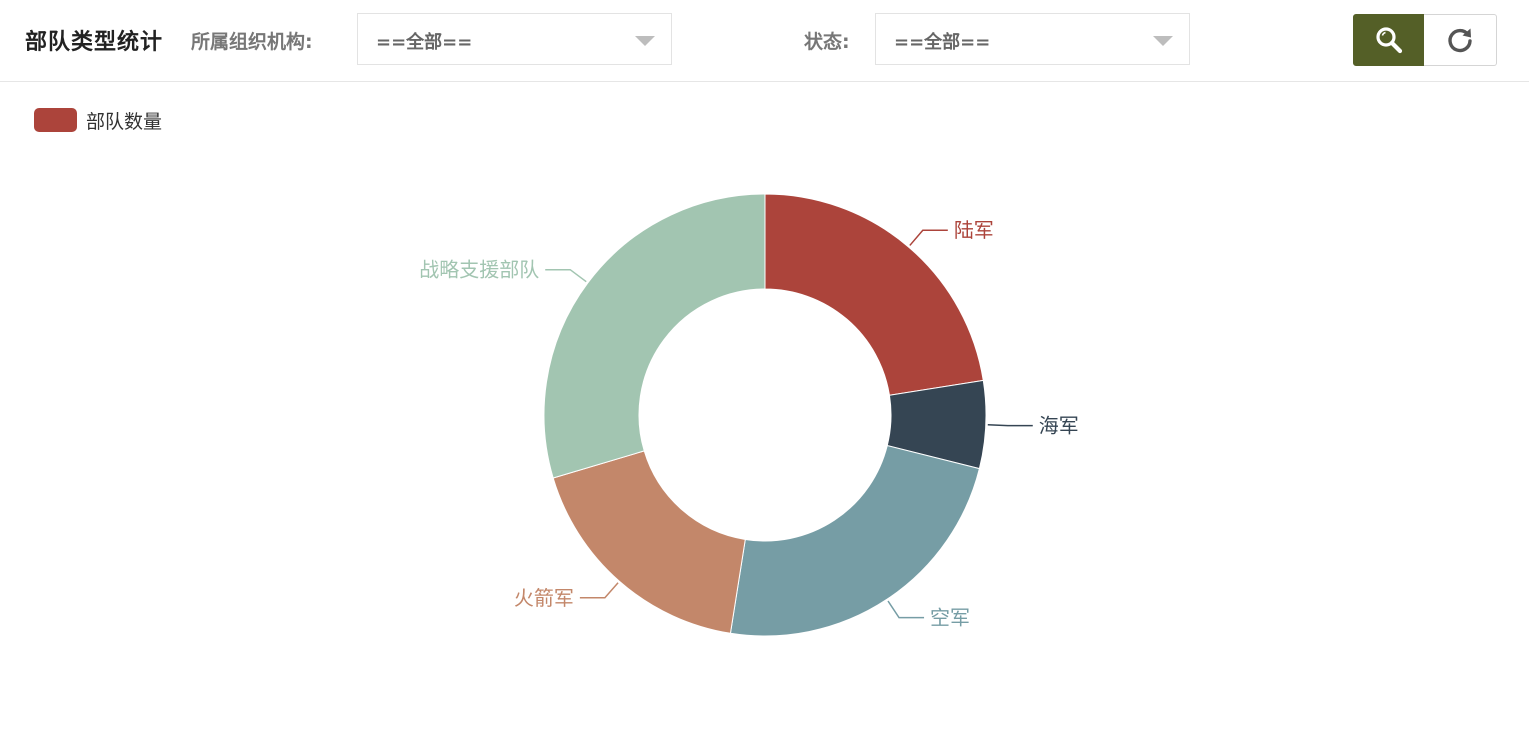 The image size is (1529, 745). Describe the element at coordinates (974, 230) in the screenshot. I see `slice-label: 陆军` at that location.